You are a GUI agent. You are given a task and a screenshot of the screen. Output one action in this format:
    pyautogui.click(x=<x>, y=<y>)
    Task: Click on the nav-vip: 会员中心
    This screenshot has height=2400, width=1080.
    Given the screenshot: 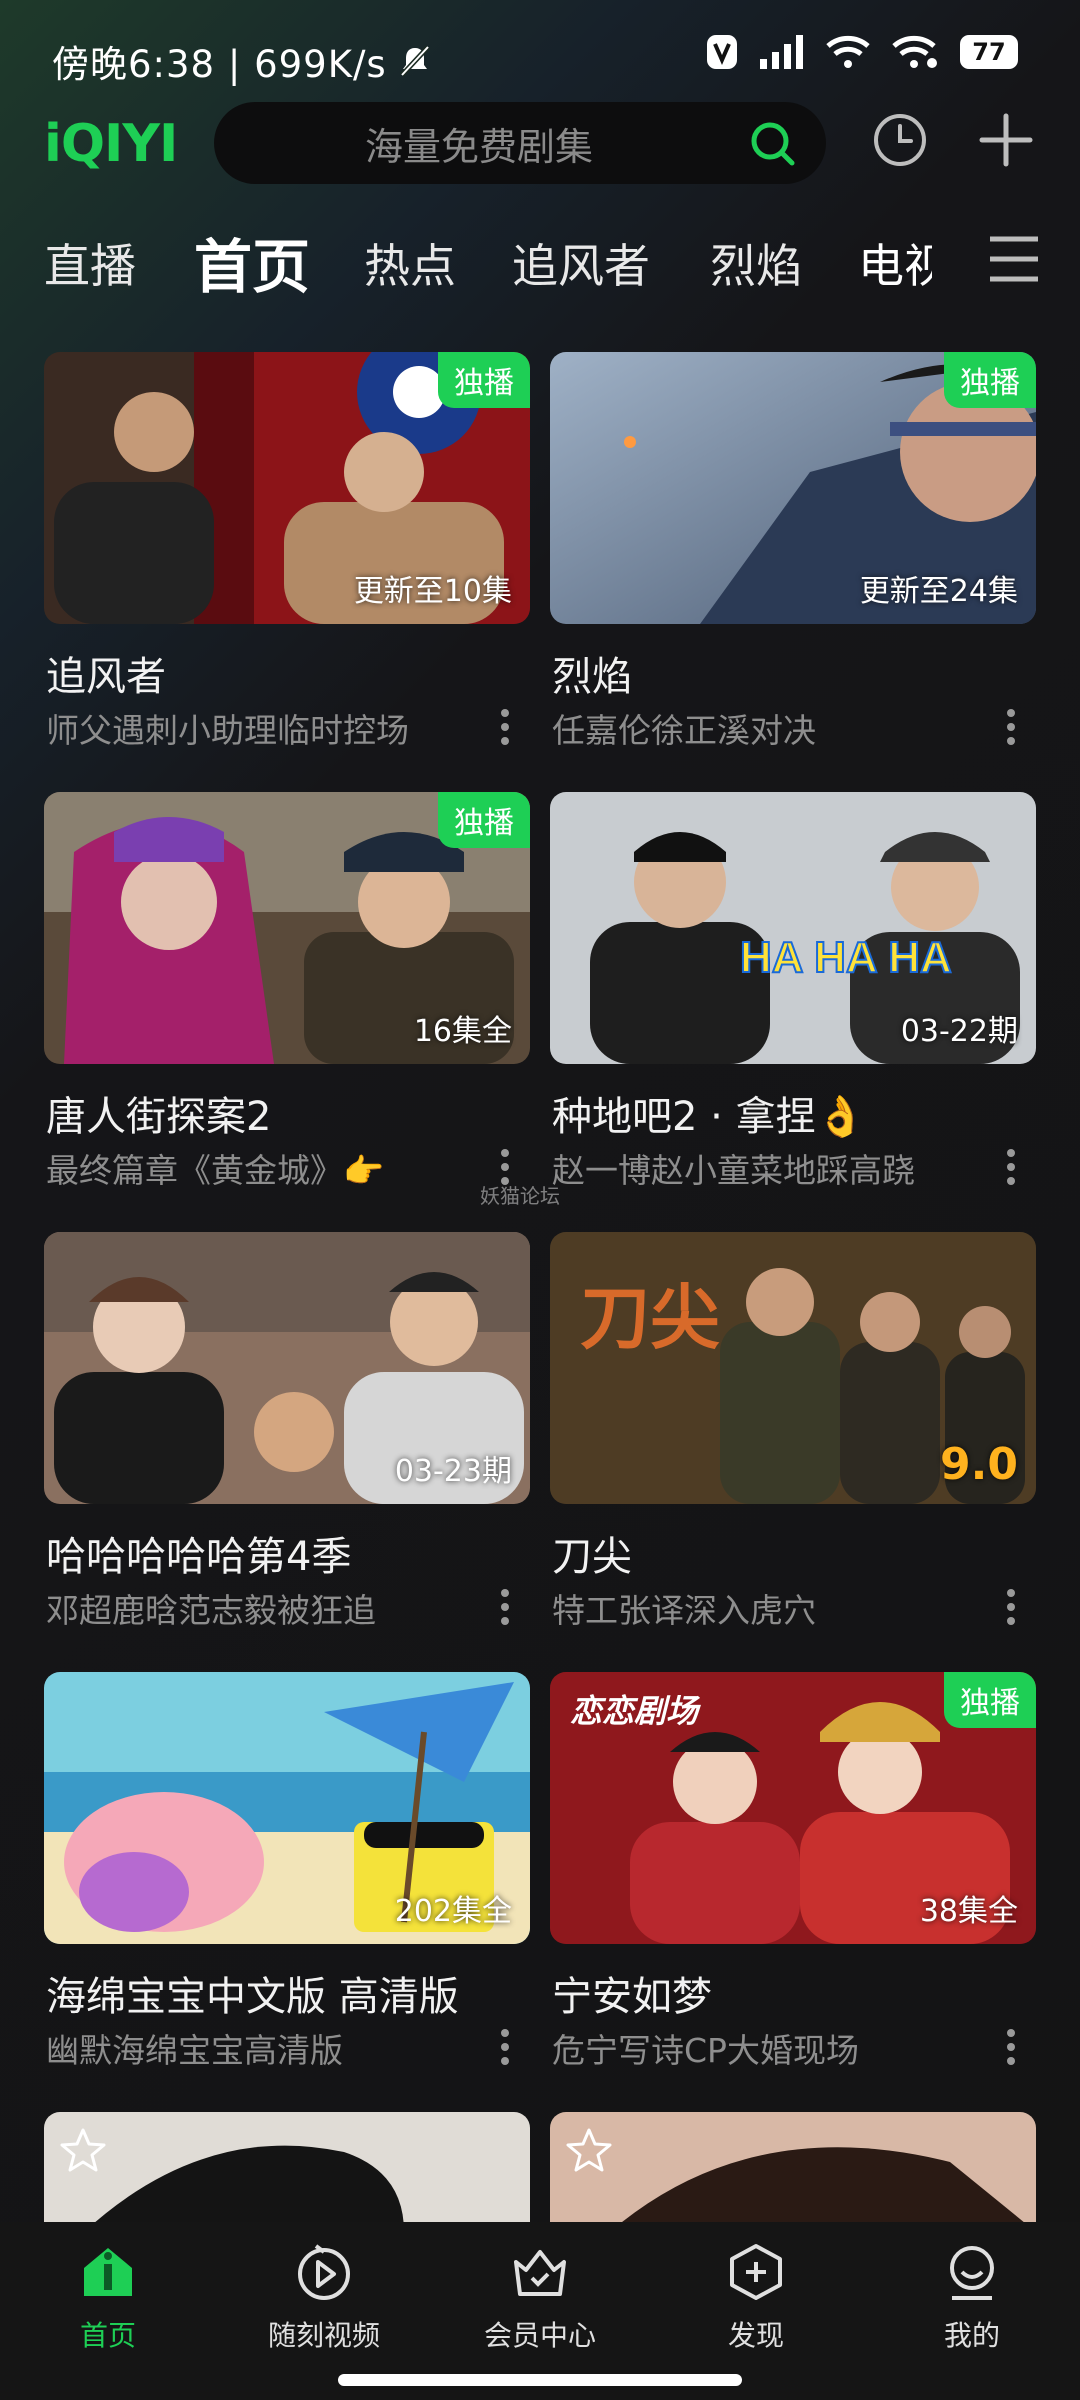 What is the action you would take?
    pyautogui.click(x=540, y=2298)
    